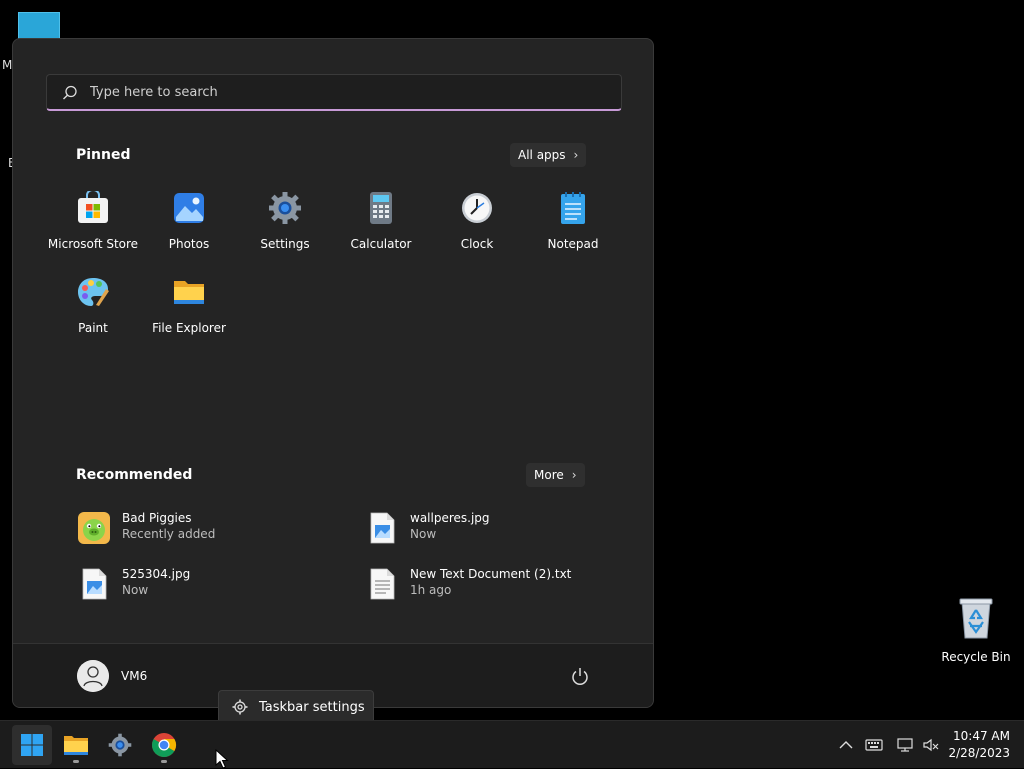 The image size is (1024, 769). I want to click on clock-date: 2/28/2023, so click(979, 753).